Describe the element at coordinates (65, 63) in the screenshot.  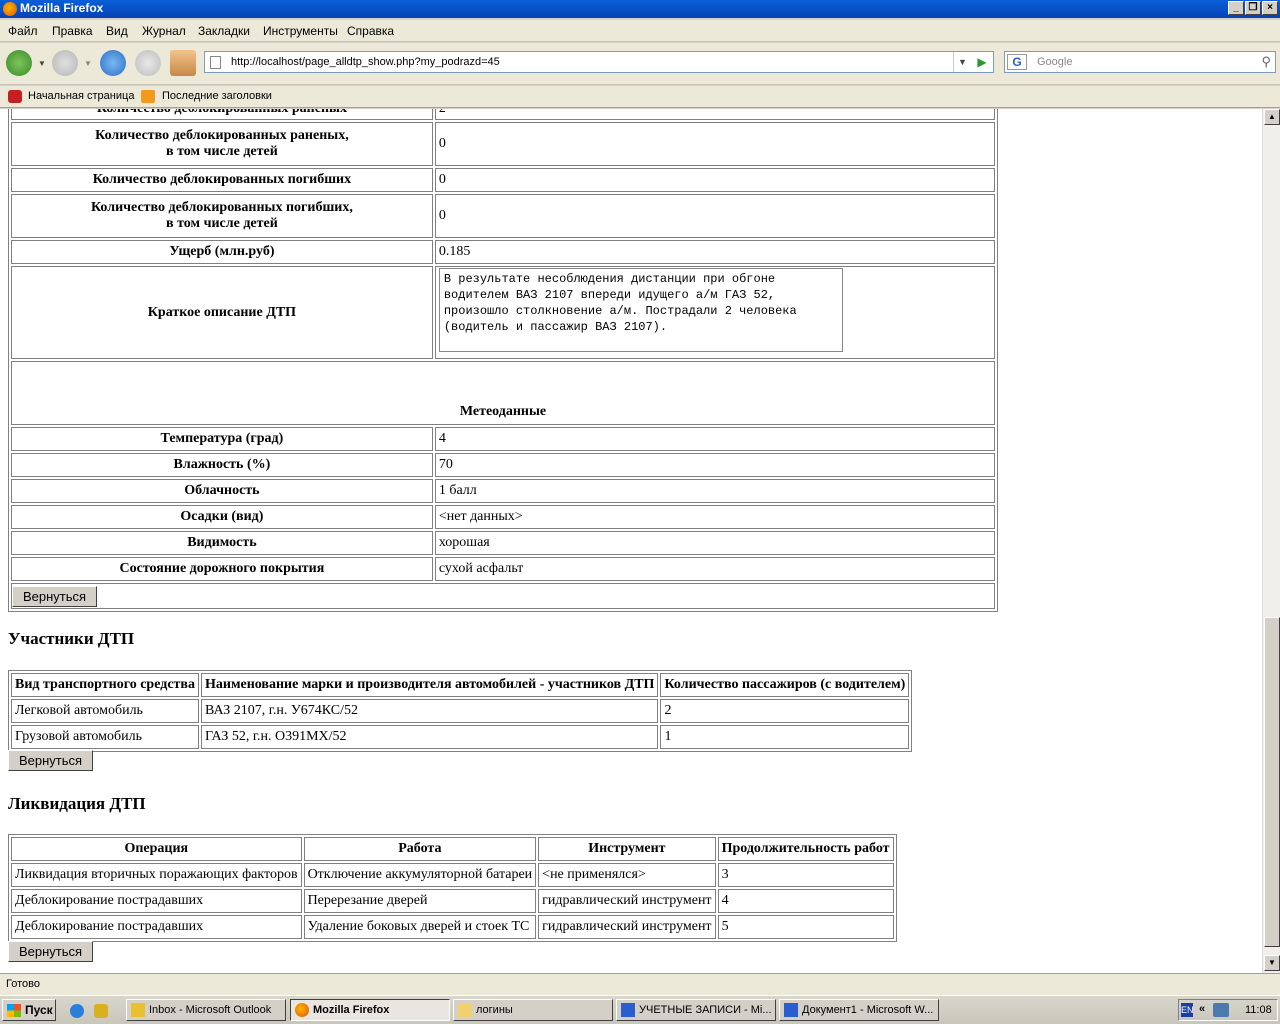
I see `forward-arrow-icon` at that location.